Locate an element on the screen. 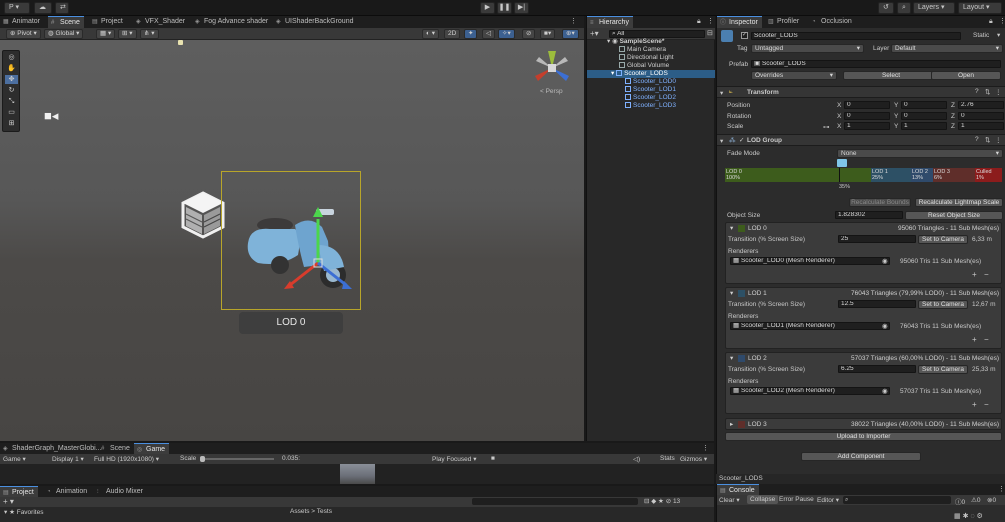  lod1-renderer-field: ▦ Scooter_LOD1 (Mesh Renderer) is located at coordinates (810, 326).